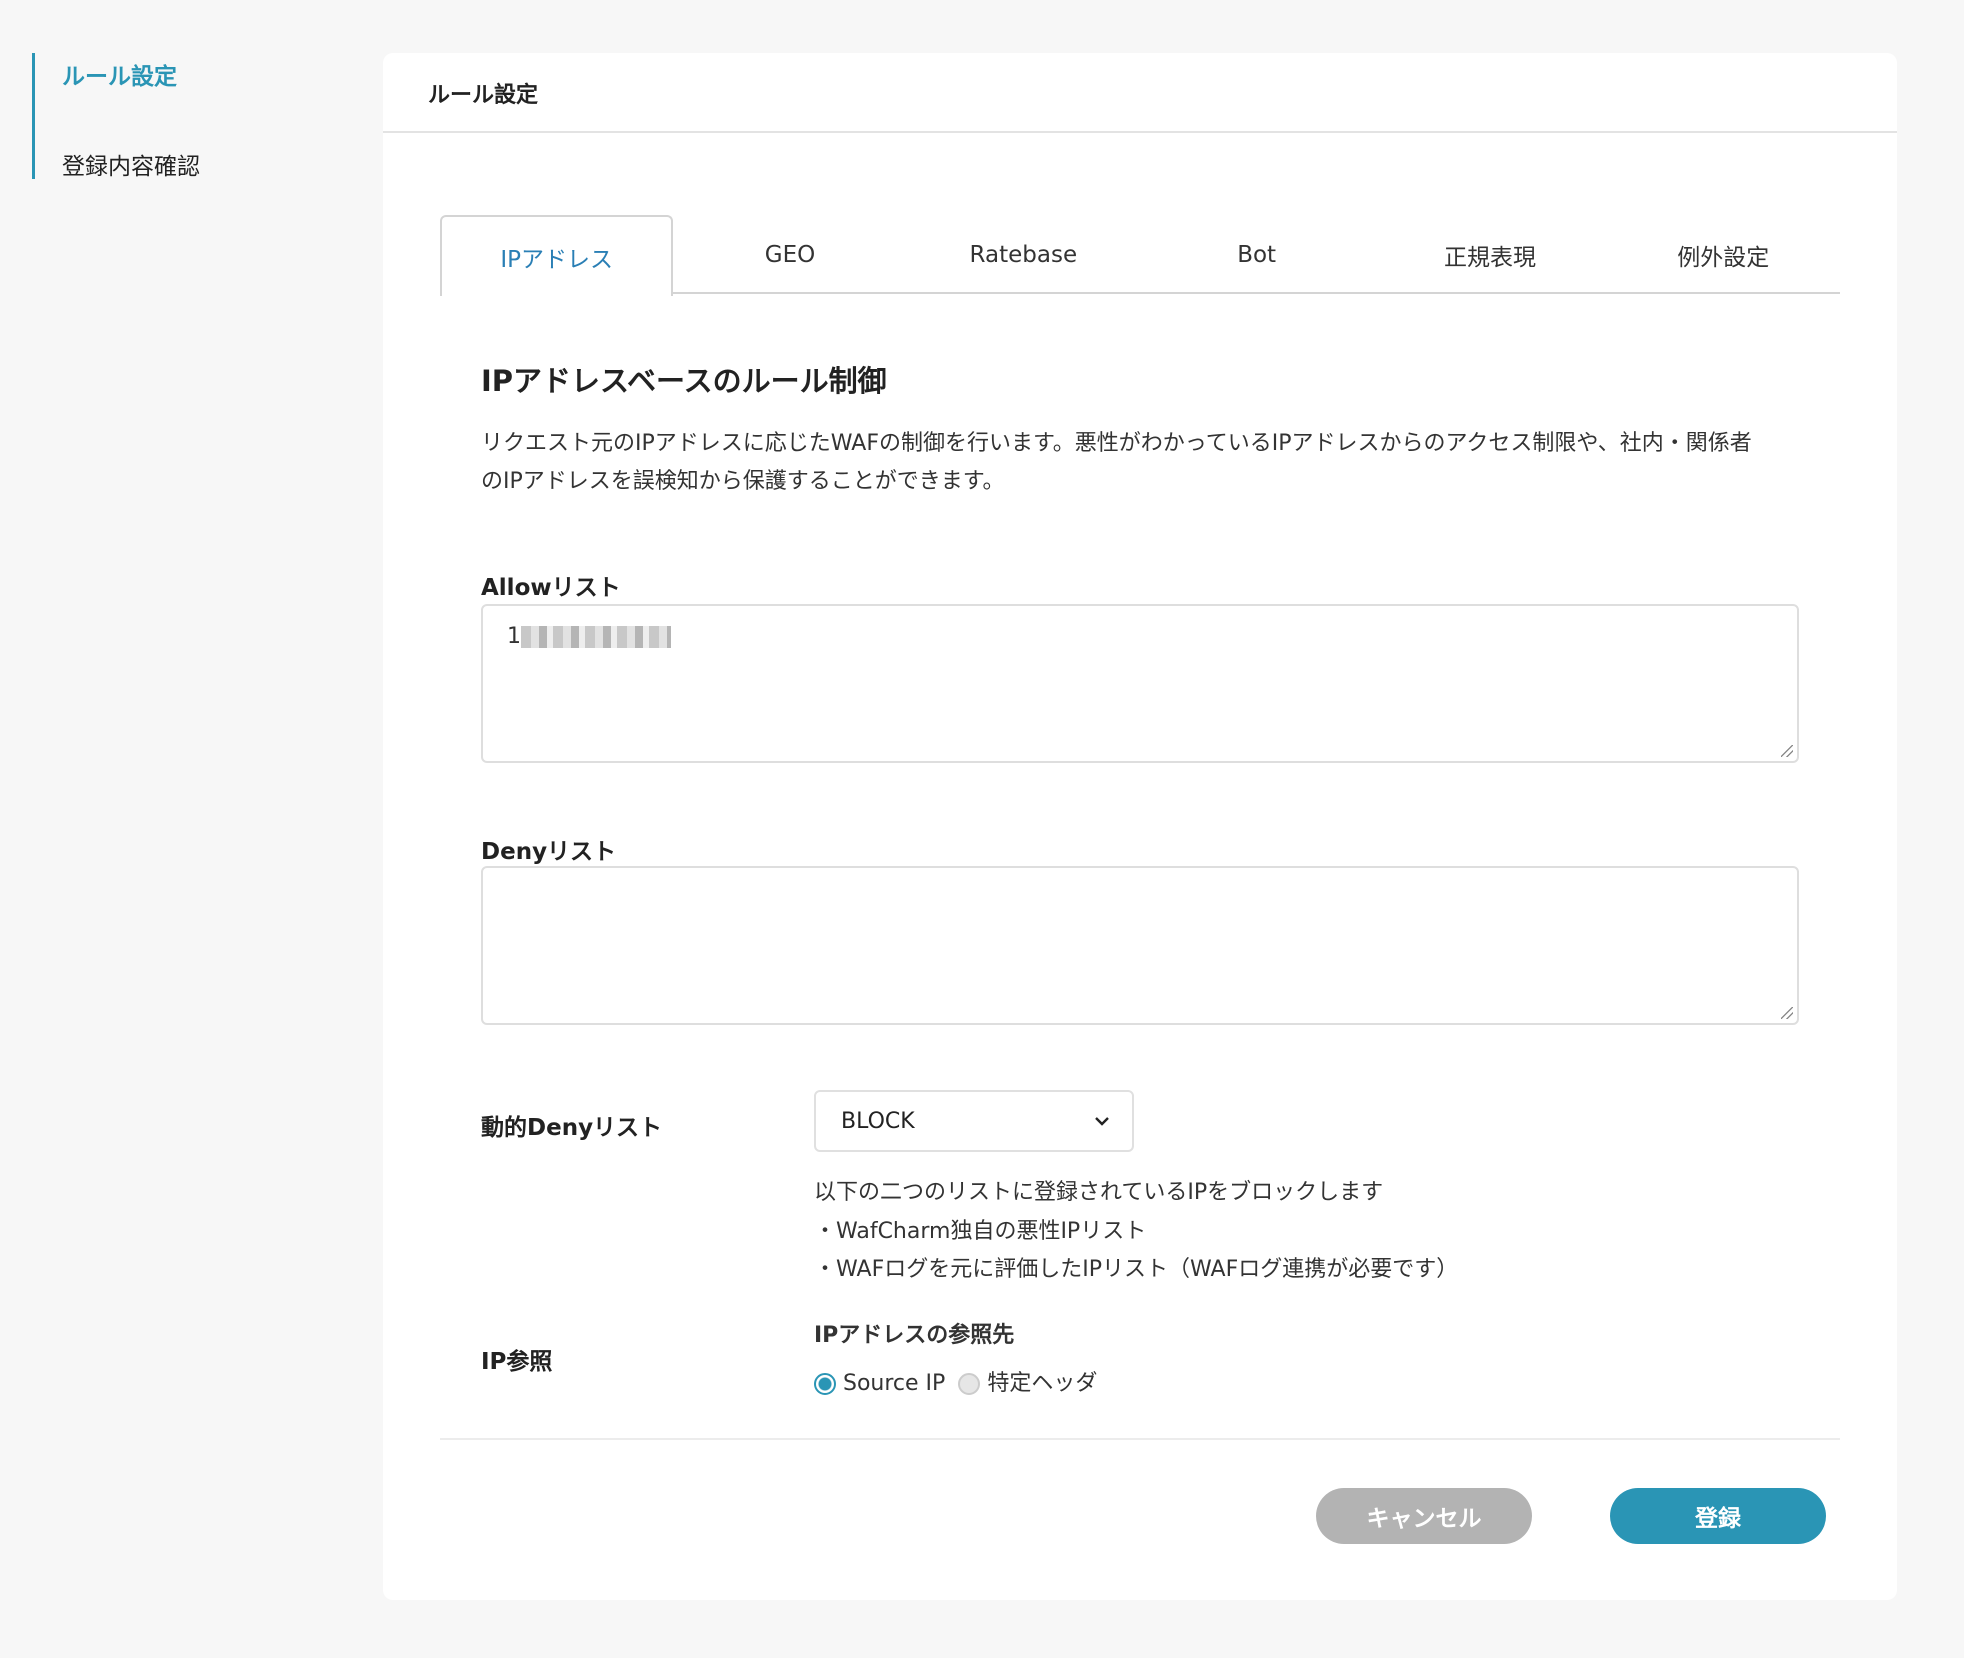 The height and width of the screenshot is (1658, 1964). I want to click on cancel-button: キャンセル, so click(1424, 1516).